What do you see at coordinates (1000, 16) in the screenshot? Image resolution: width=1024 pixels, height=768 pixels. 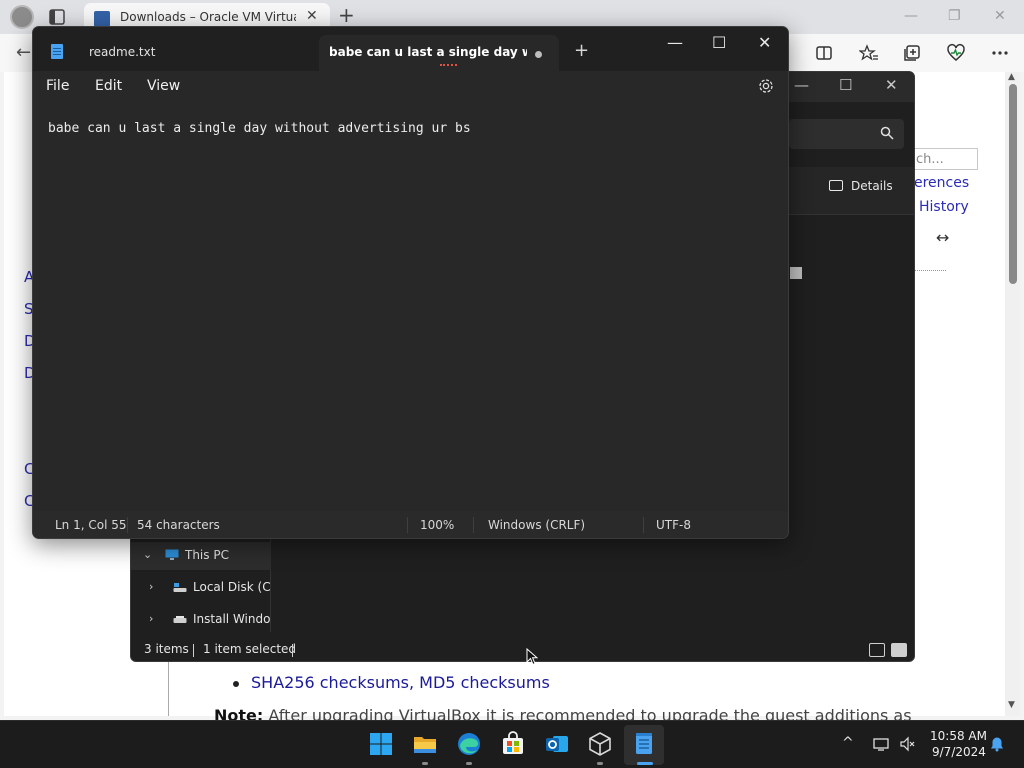 I see `browser-close-icon: ✕` at bounding box center [1000, 16].